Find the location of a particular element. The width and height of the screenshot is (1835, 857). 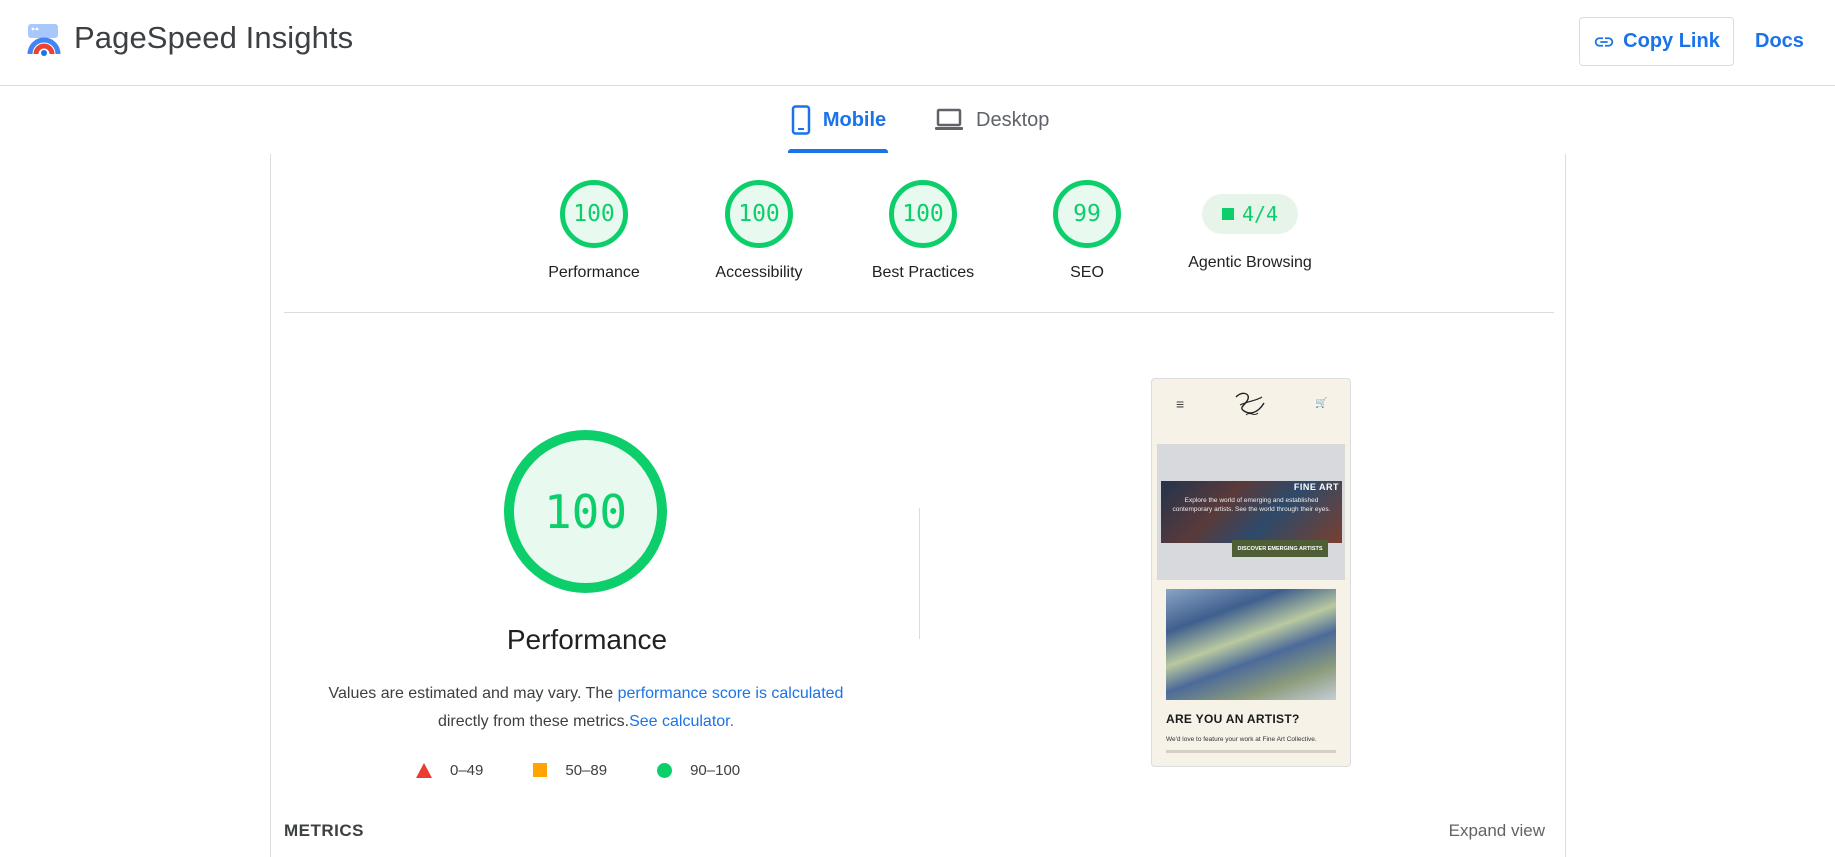

average-square-icon is located at coordinates (540, 770).